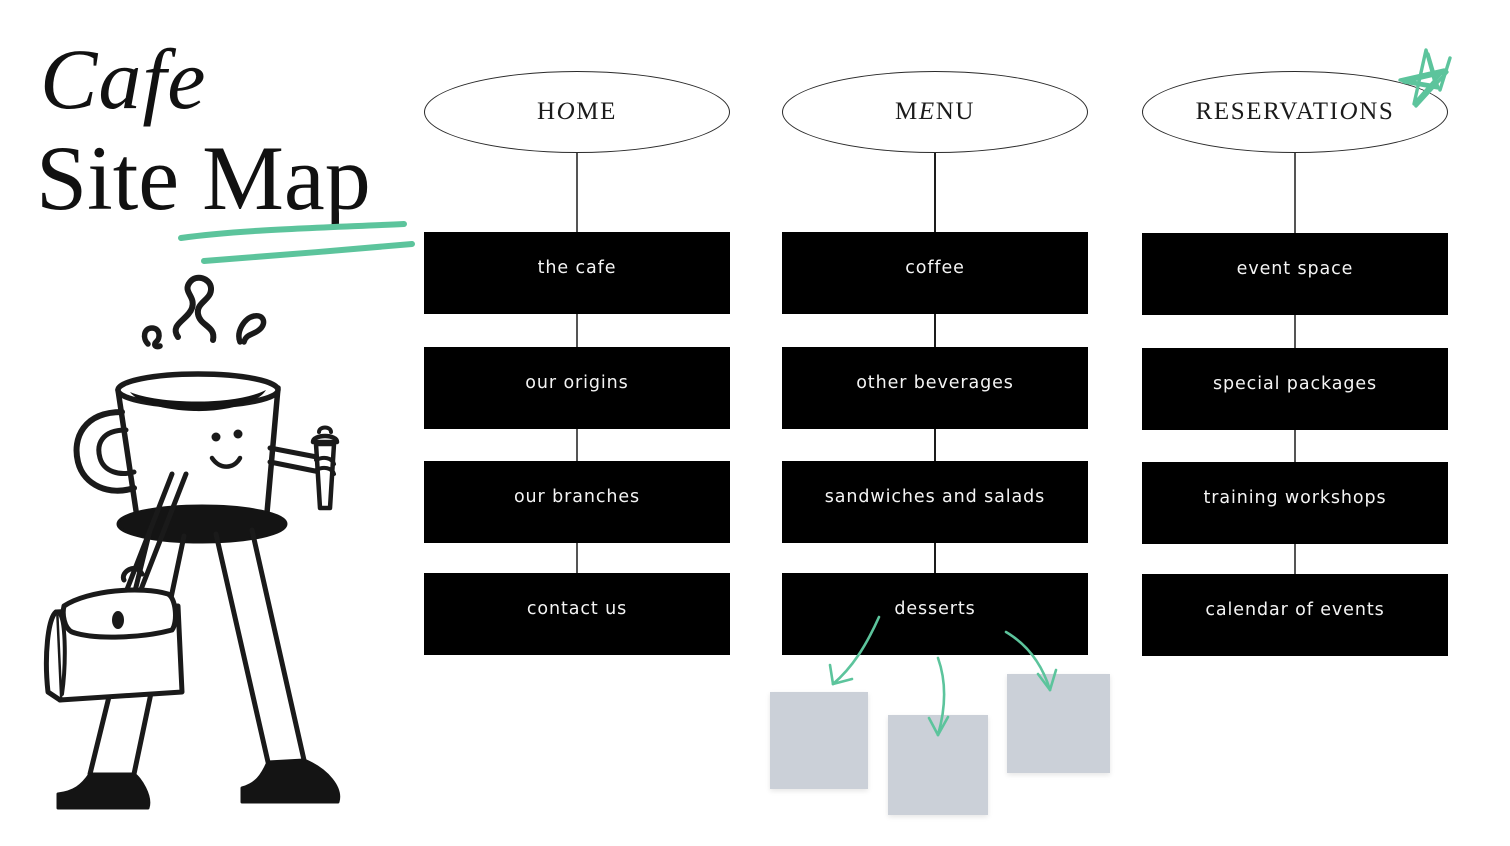 This screenshot has height=846, width=1510. Describe the element at coordinates (192, 542) in the screenshot. I see `walking-coffee-cup-illustration` at that location.